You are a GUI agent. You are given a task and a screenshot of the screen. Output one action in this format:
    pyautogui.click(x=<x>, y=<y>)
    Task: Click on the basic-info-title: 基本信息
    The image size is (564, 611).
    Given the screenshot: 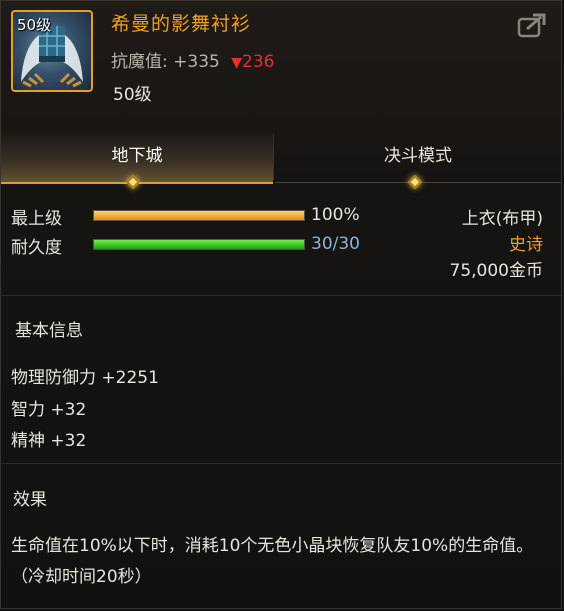 What is the action you would take?
    pyautogui.click(x=49, y=331)
    